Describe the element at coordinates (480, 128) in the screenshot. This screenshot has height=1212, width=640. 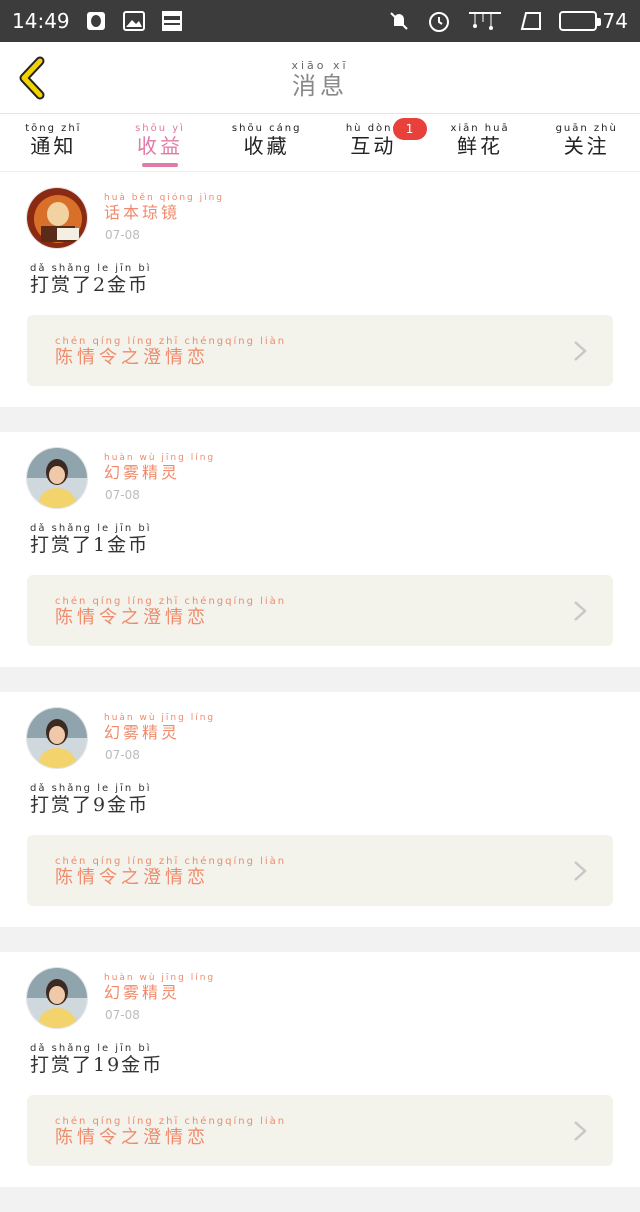
I see `tab-pinyin: xiān huā` at that location.